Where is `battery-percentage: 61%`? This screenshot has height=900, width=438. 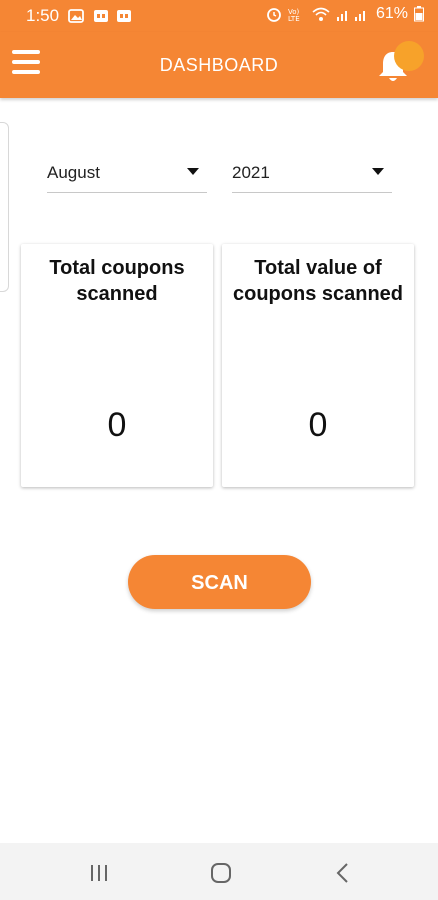
battery-percentage: 61% is located at coordinates (391, 13).